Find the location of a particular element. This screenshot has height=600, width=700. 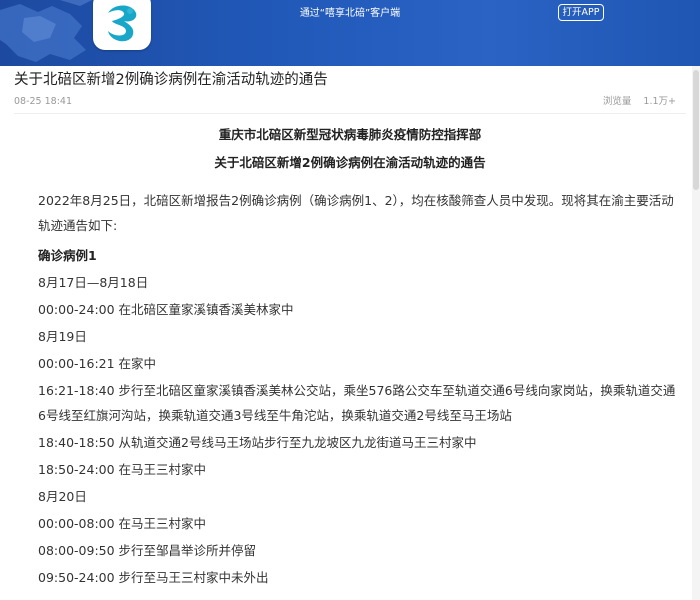

view-count-value: 1.1万+ is located at coordinates (659, 101).